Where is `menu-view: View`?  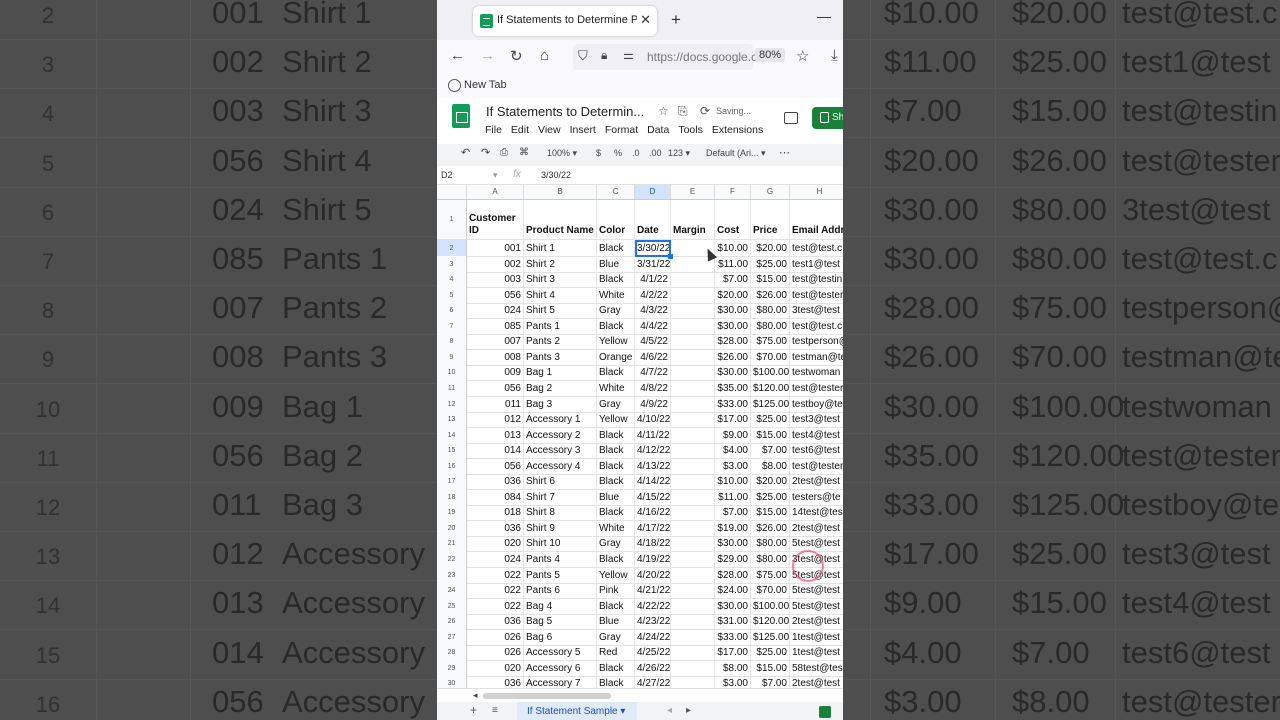
menu-view: View is located at coordinates (549, 130).